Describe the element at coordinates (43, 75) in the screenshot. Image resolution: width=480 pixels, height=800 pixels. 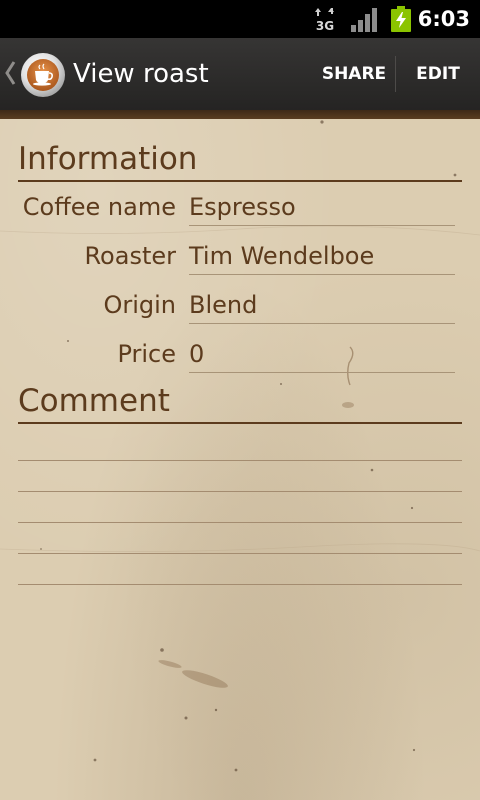
I see `coffee-cup-icon` at that location.